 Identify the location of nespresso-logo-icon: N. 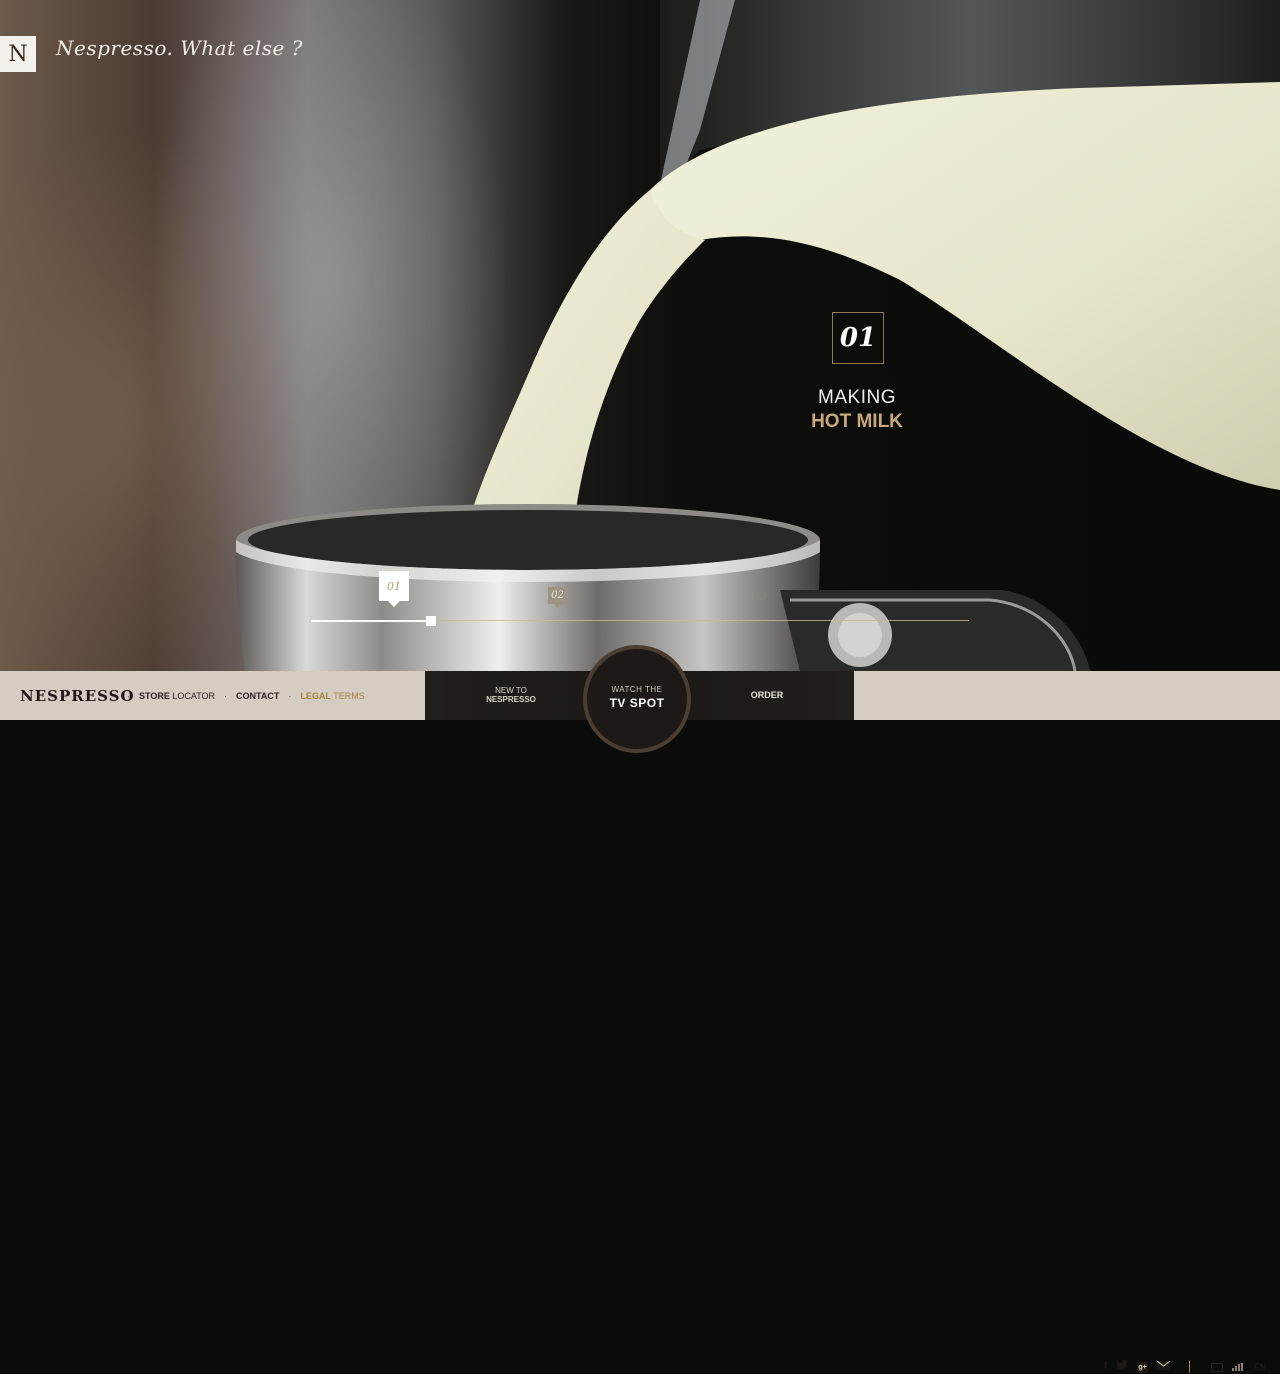
(18, 54).